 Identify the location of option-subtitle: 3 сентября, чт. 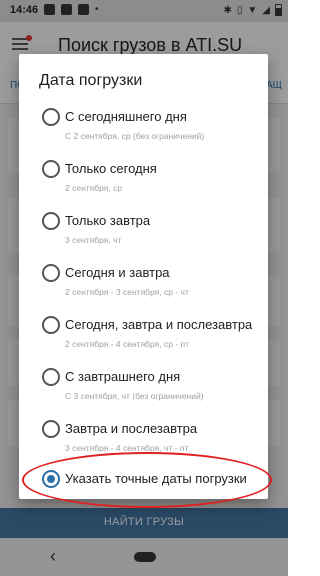
(93, 240).